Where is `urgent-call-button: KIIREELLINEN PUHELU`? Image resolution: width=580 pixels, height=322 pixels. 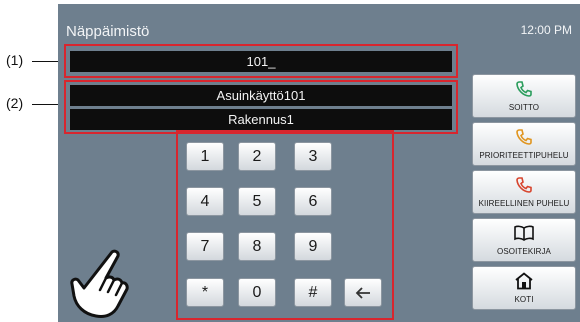
urgent-call-button: KIIREELLINEN PUHELU is located at coordinates (524, 192).